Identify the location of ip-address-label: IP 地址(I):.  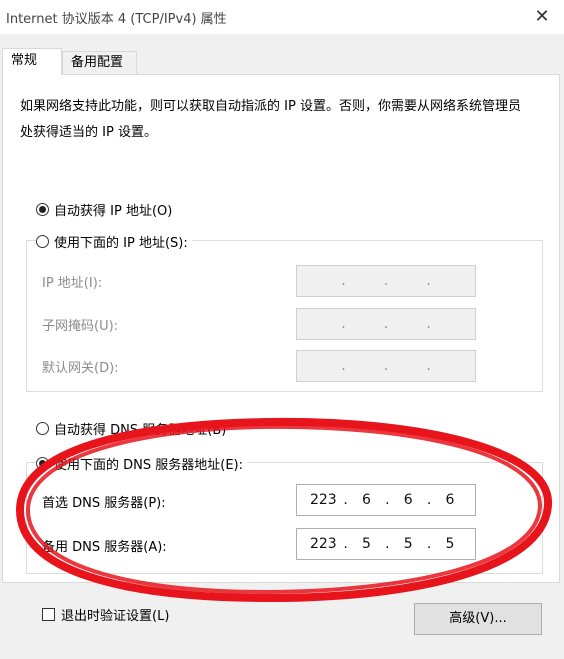
(72, 283).